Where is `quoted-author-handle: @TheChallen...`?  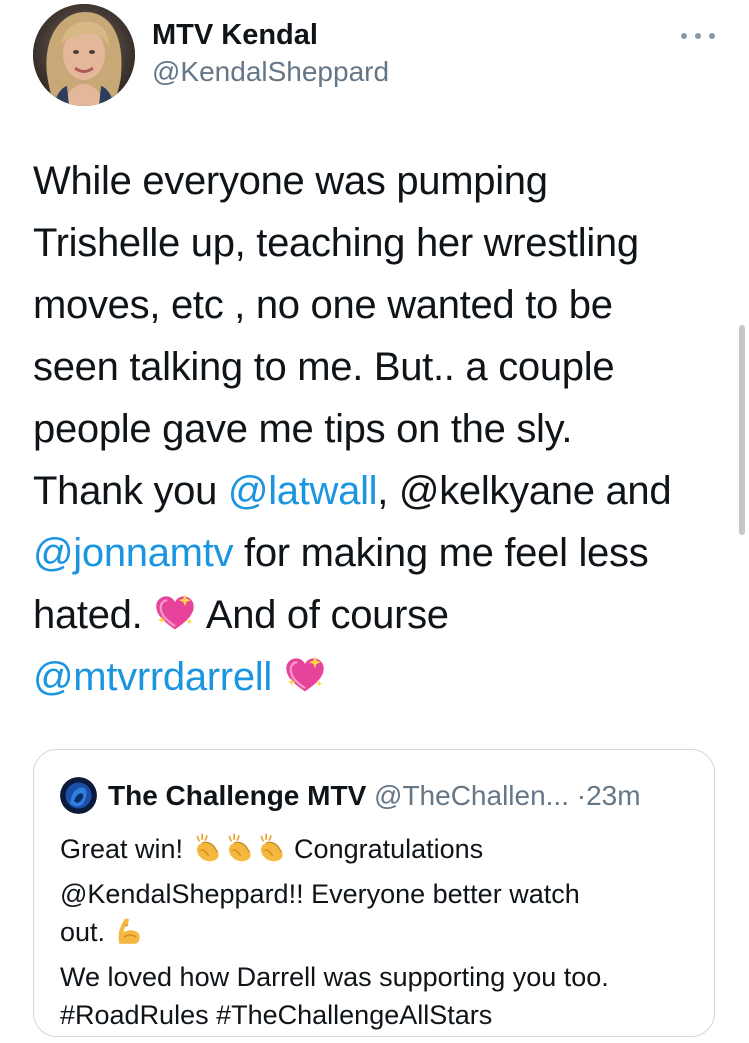 quoted-author-handle: @TheChallen... is located at coordinates (471, 795).